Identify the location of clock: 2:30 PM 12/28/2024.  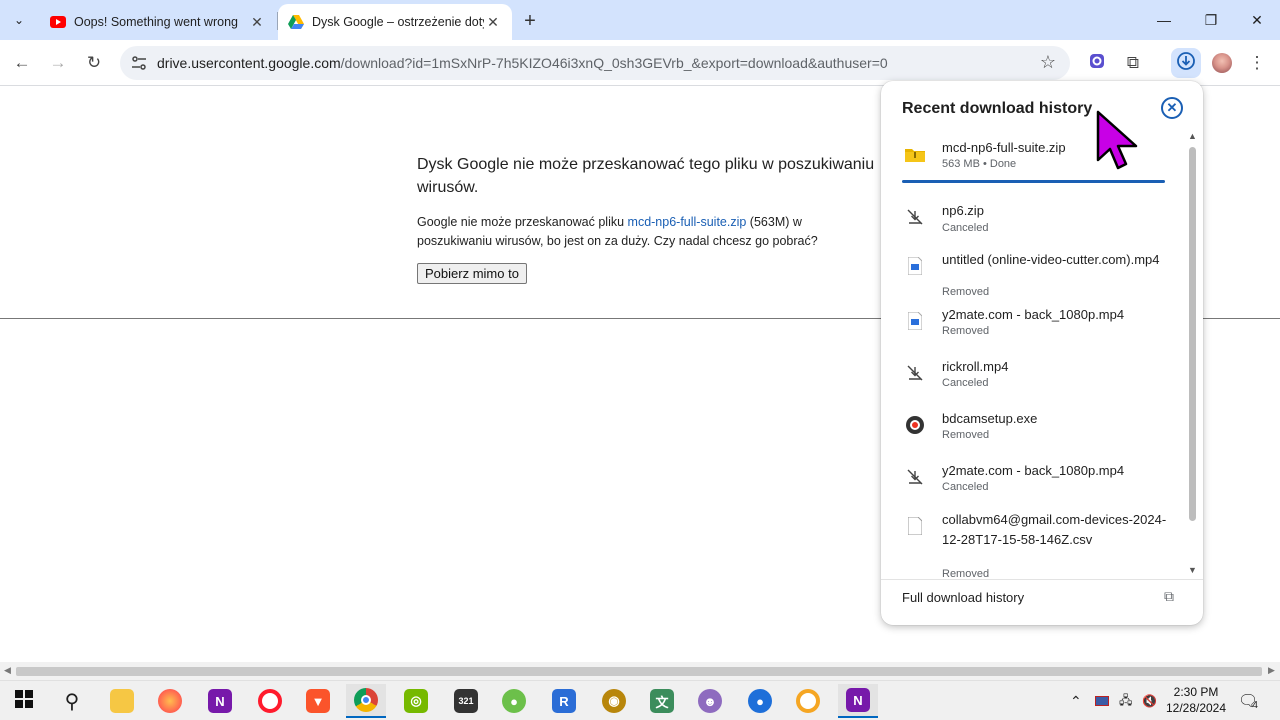
(1196, 700).